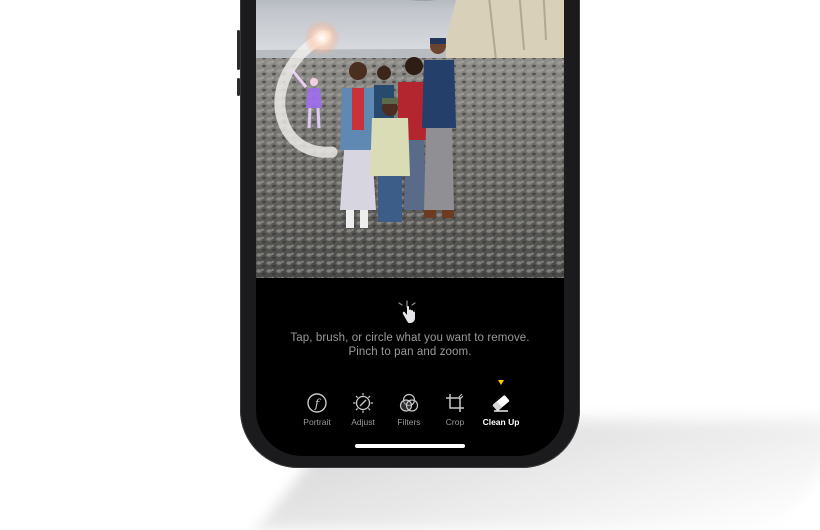 The width and height of the screenshot is (820, 530). Describe the element at coordinates (363, 422) in the screenshot. I see `tool-label: Adjust` at that location.